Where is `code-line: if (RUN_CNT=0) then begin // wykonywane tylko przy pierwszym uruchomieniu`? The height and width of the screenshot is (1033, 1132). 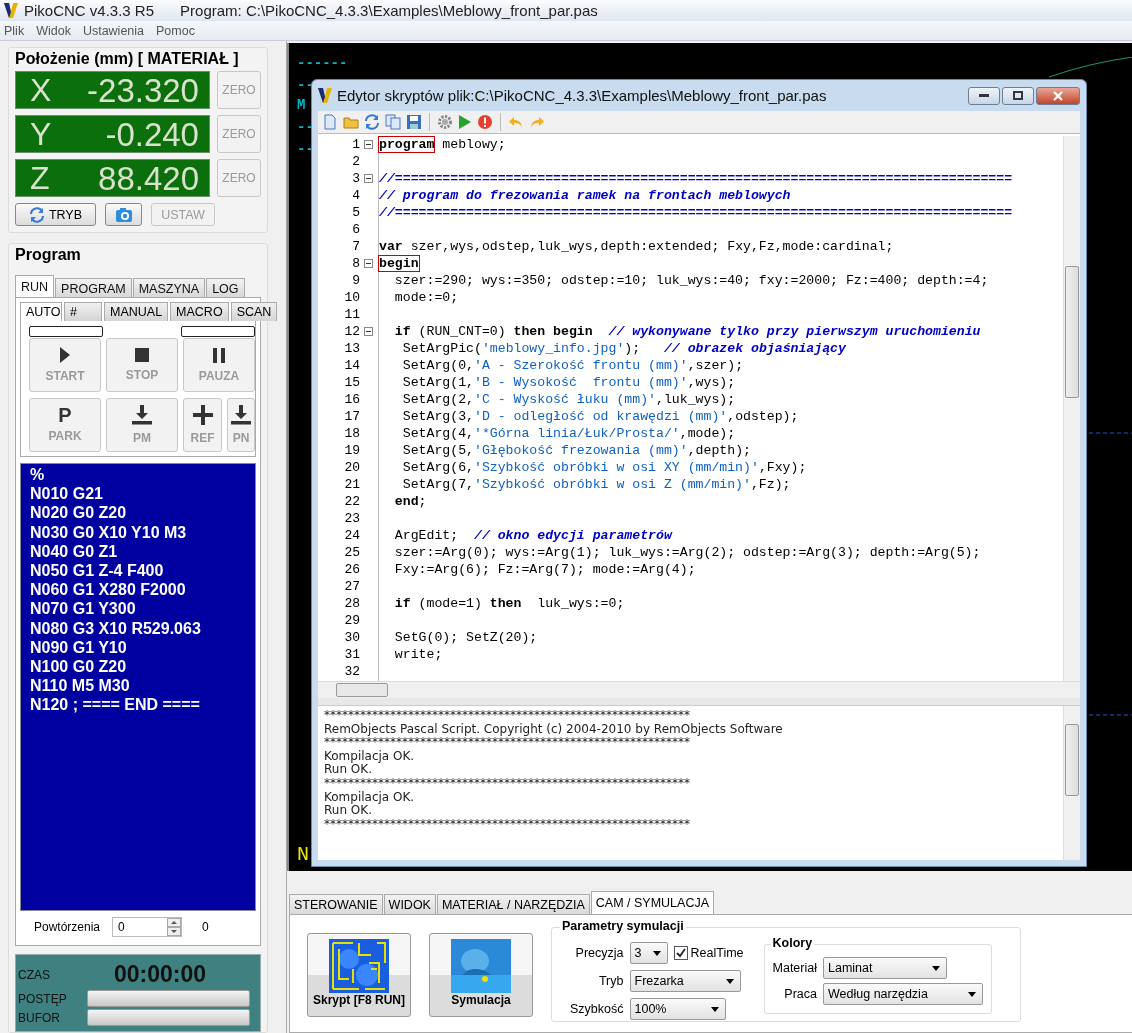
code-line: if (RUN_CNT=0) then begin // wykonywane tylko przy pierwszym uruchomieniu is located at coordinates (687, 331).